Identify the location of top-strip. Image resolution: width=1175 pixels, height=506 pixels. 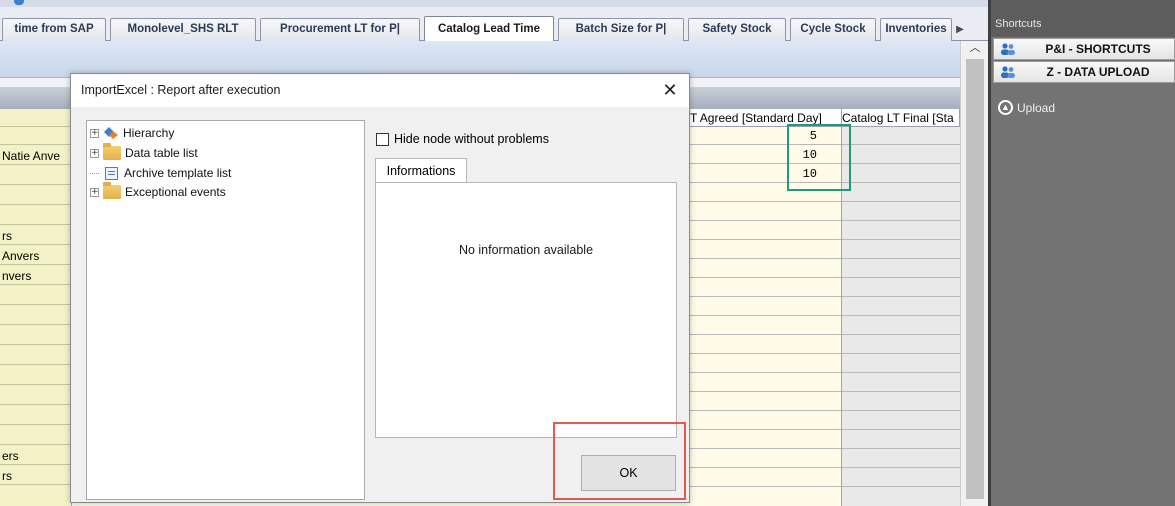
(494, 3).